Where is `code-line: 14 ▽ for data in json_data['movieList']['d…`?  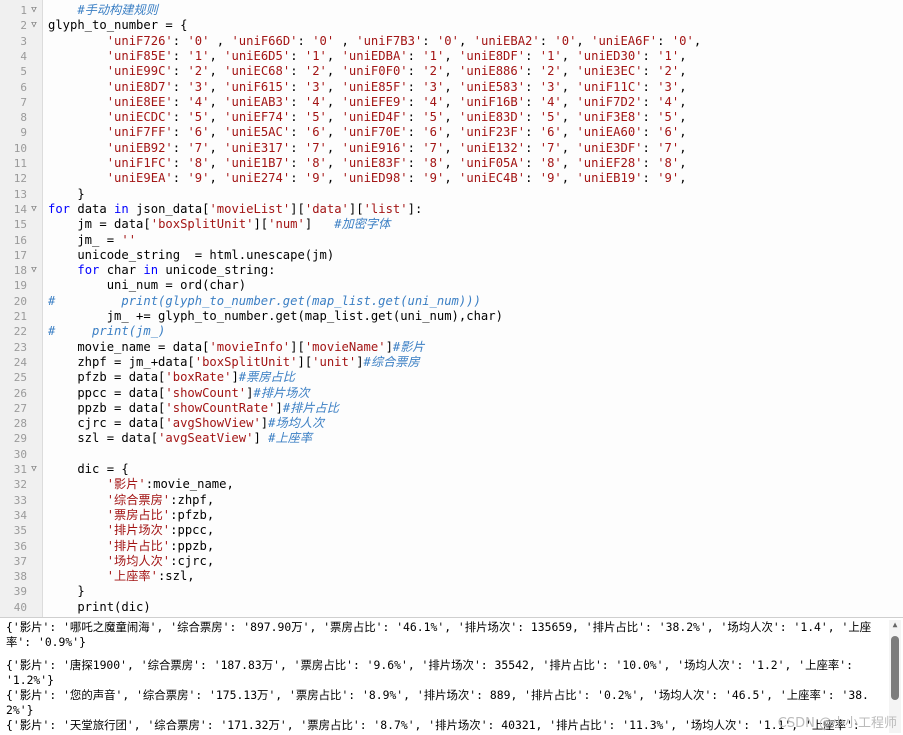 code-line: 14 ▽ for data in json_data['movieList']['d… is located at coordinates (451, 209).